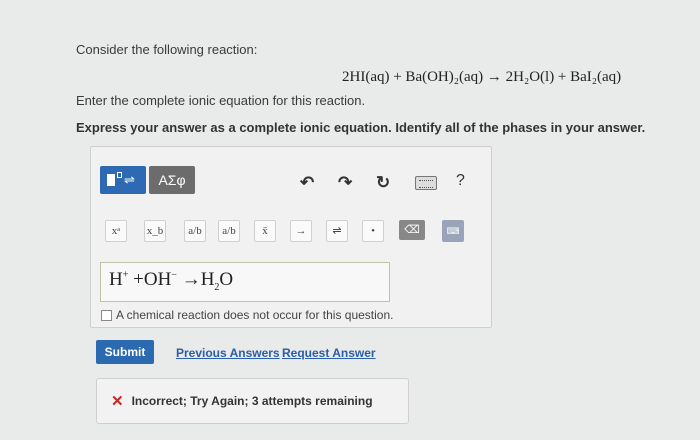 The height and width of the screenshot is (440, 700). What do you see at coordinates (116, 231) in the screenshot?
I see `superscript-key: xᵃ` at bounding box center [116, 231].